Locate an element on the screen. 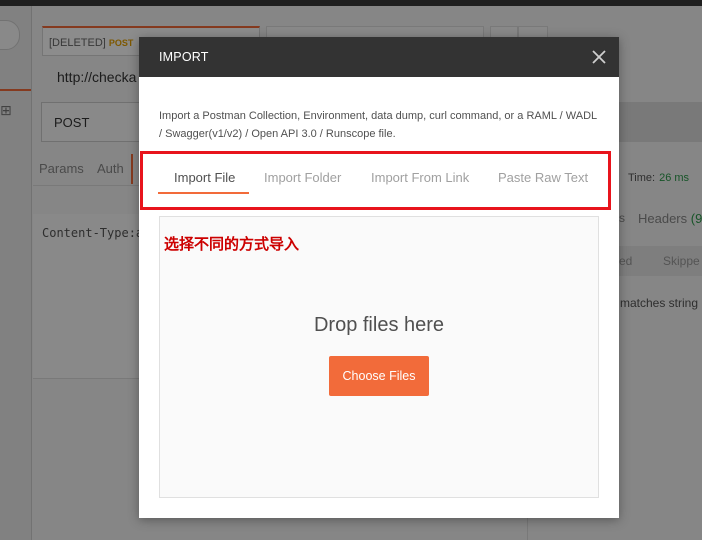 The width and height of the screenshot is (702, 540). close-icon is located at coordinates (599, 57).